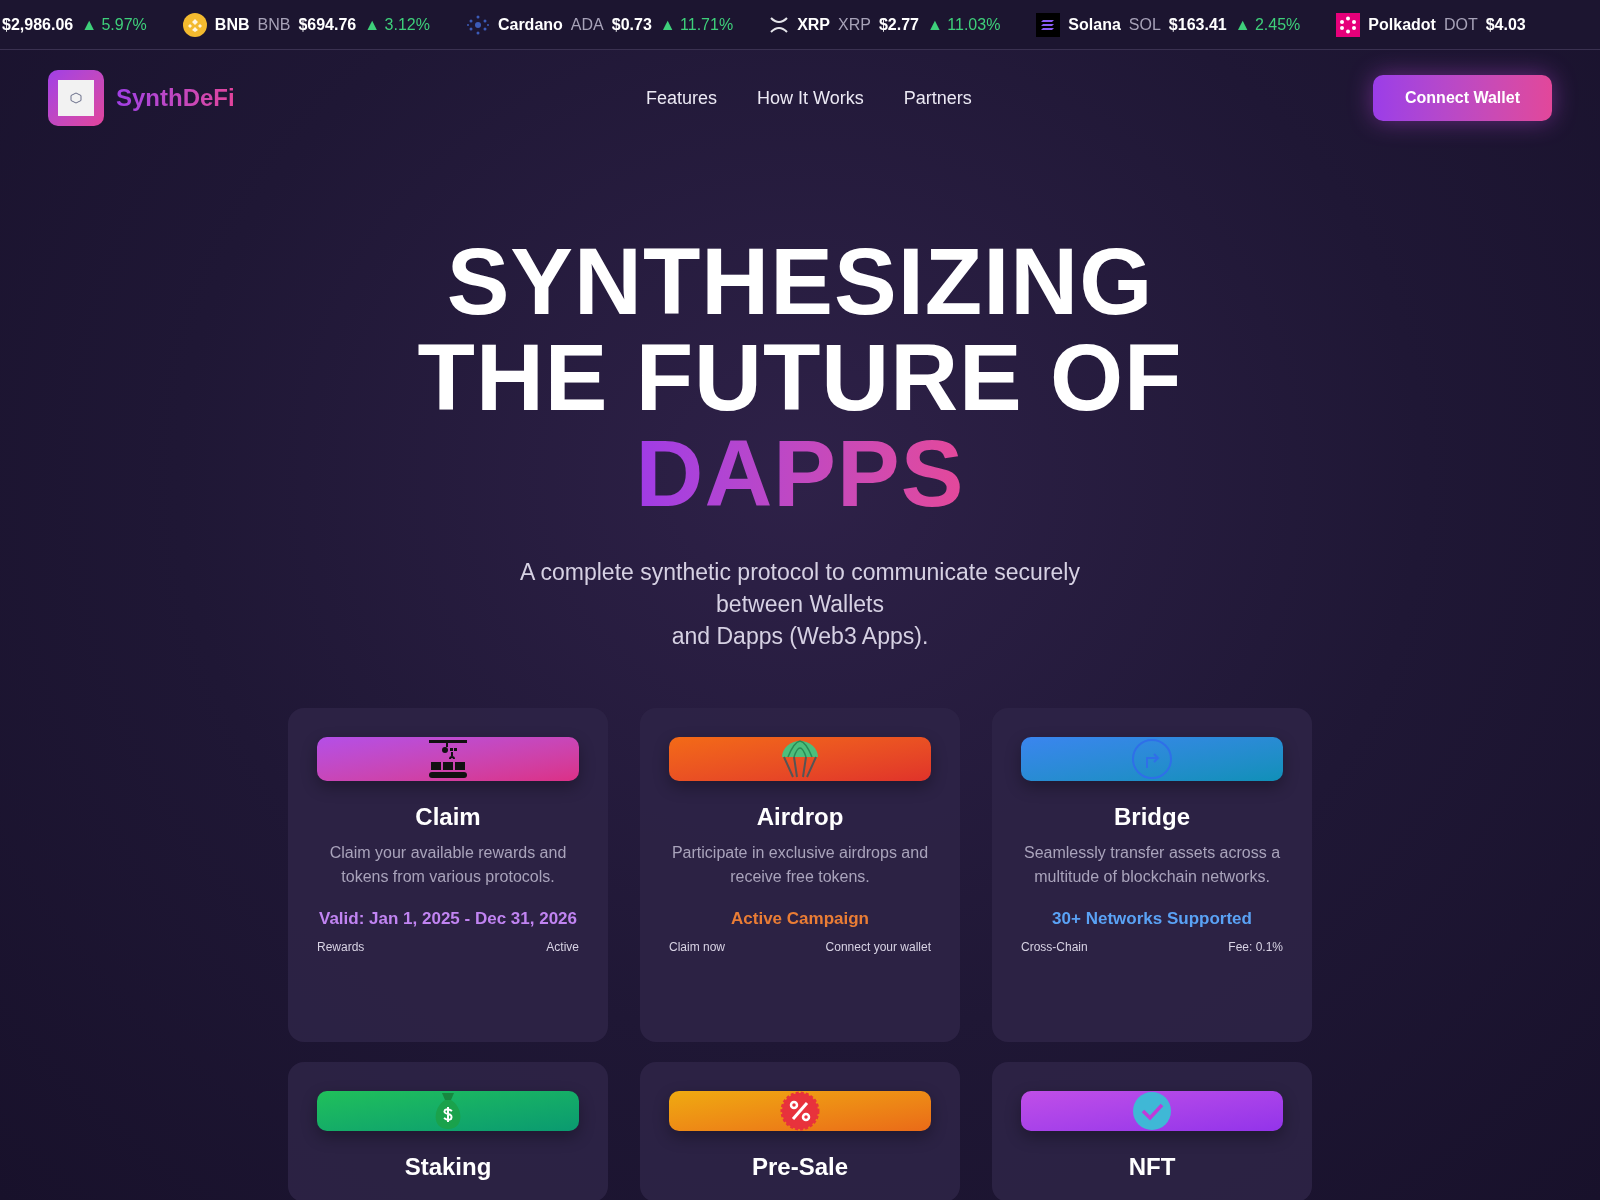 This screenshot has width=1600, height=1200. What do you see at coordinates (800, 1167) in the screenshot?
I see `card-title: Pre-Sale` at bounding box center [800, 1167].